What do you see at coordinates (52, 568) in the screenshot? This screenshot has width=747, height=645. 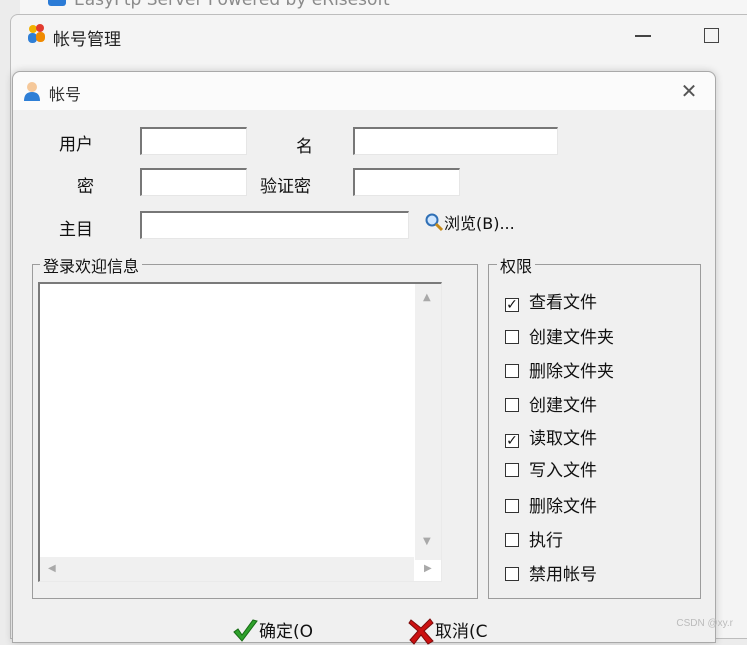 I see `scroll-left-icon: ◀` at bounding box center [52, 568].